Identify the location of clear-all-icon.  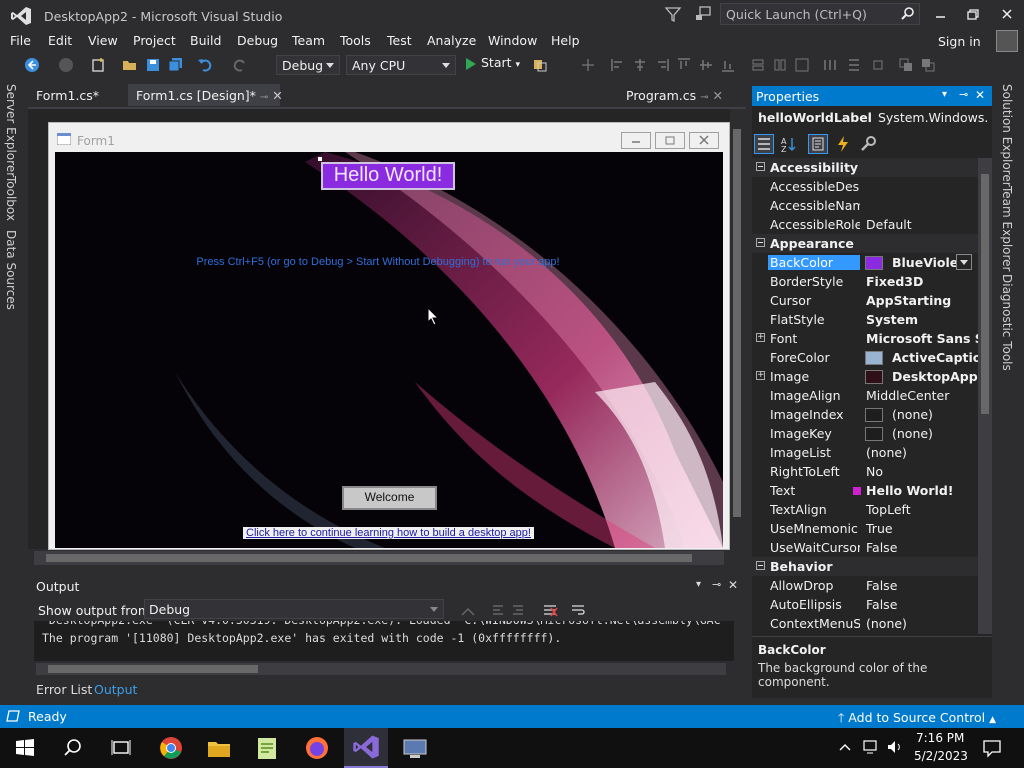
(550, 610).